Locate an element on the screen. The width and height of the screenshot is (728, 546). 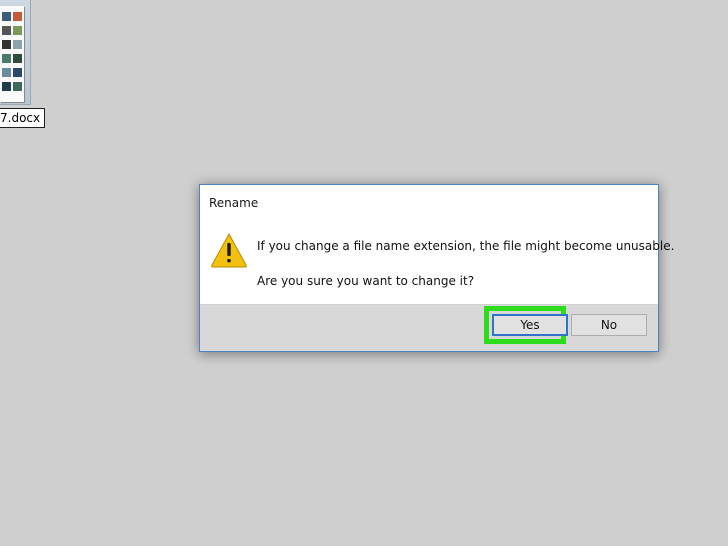
desktop-file-item: 7.docx is located at coordinates (25, 65).